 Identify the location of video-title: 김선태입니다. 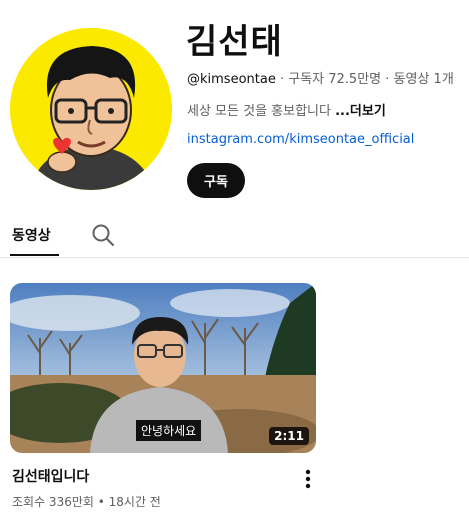
(50, 476).